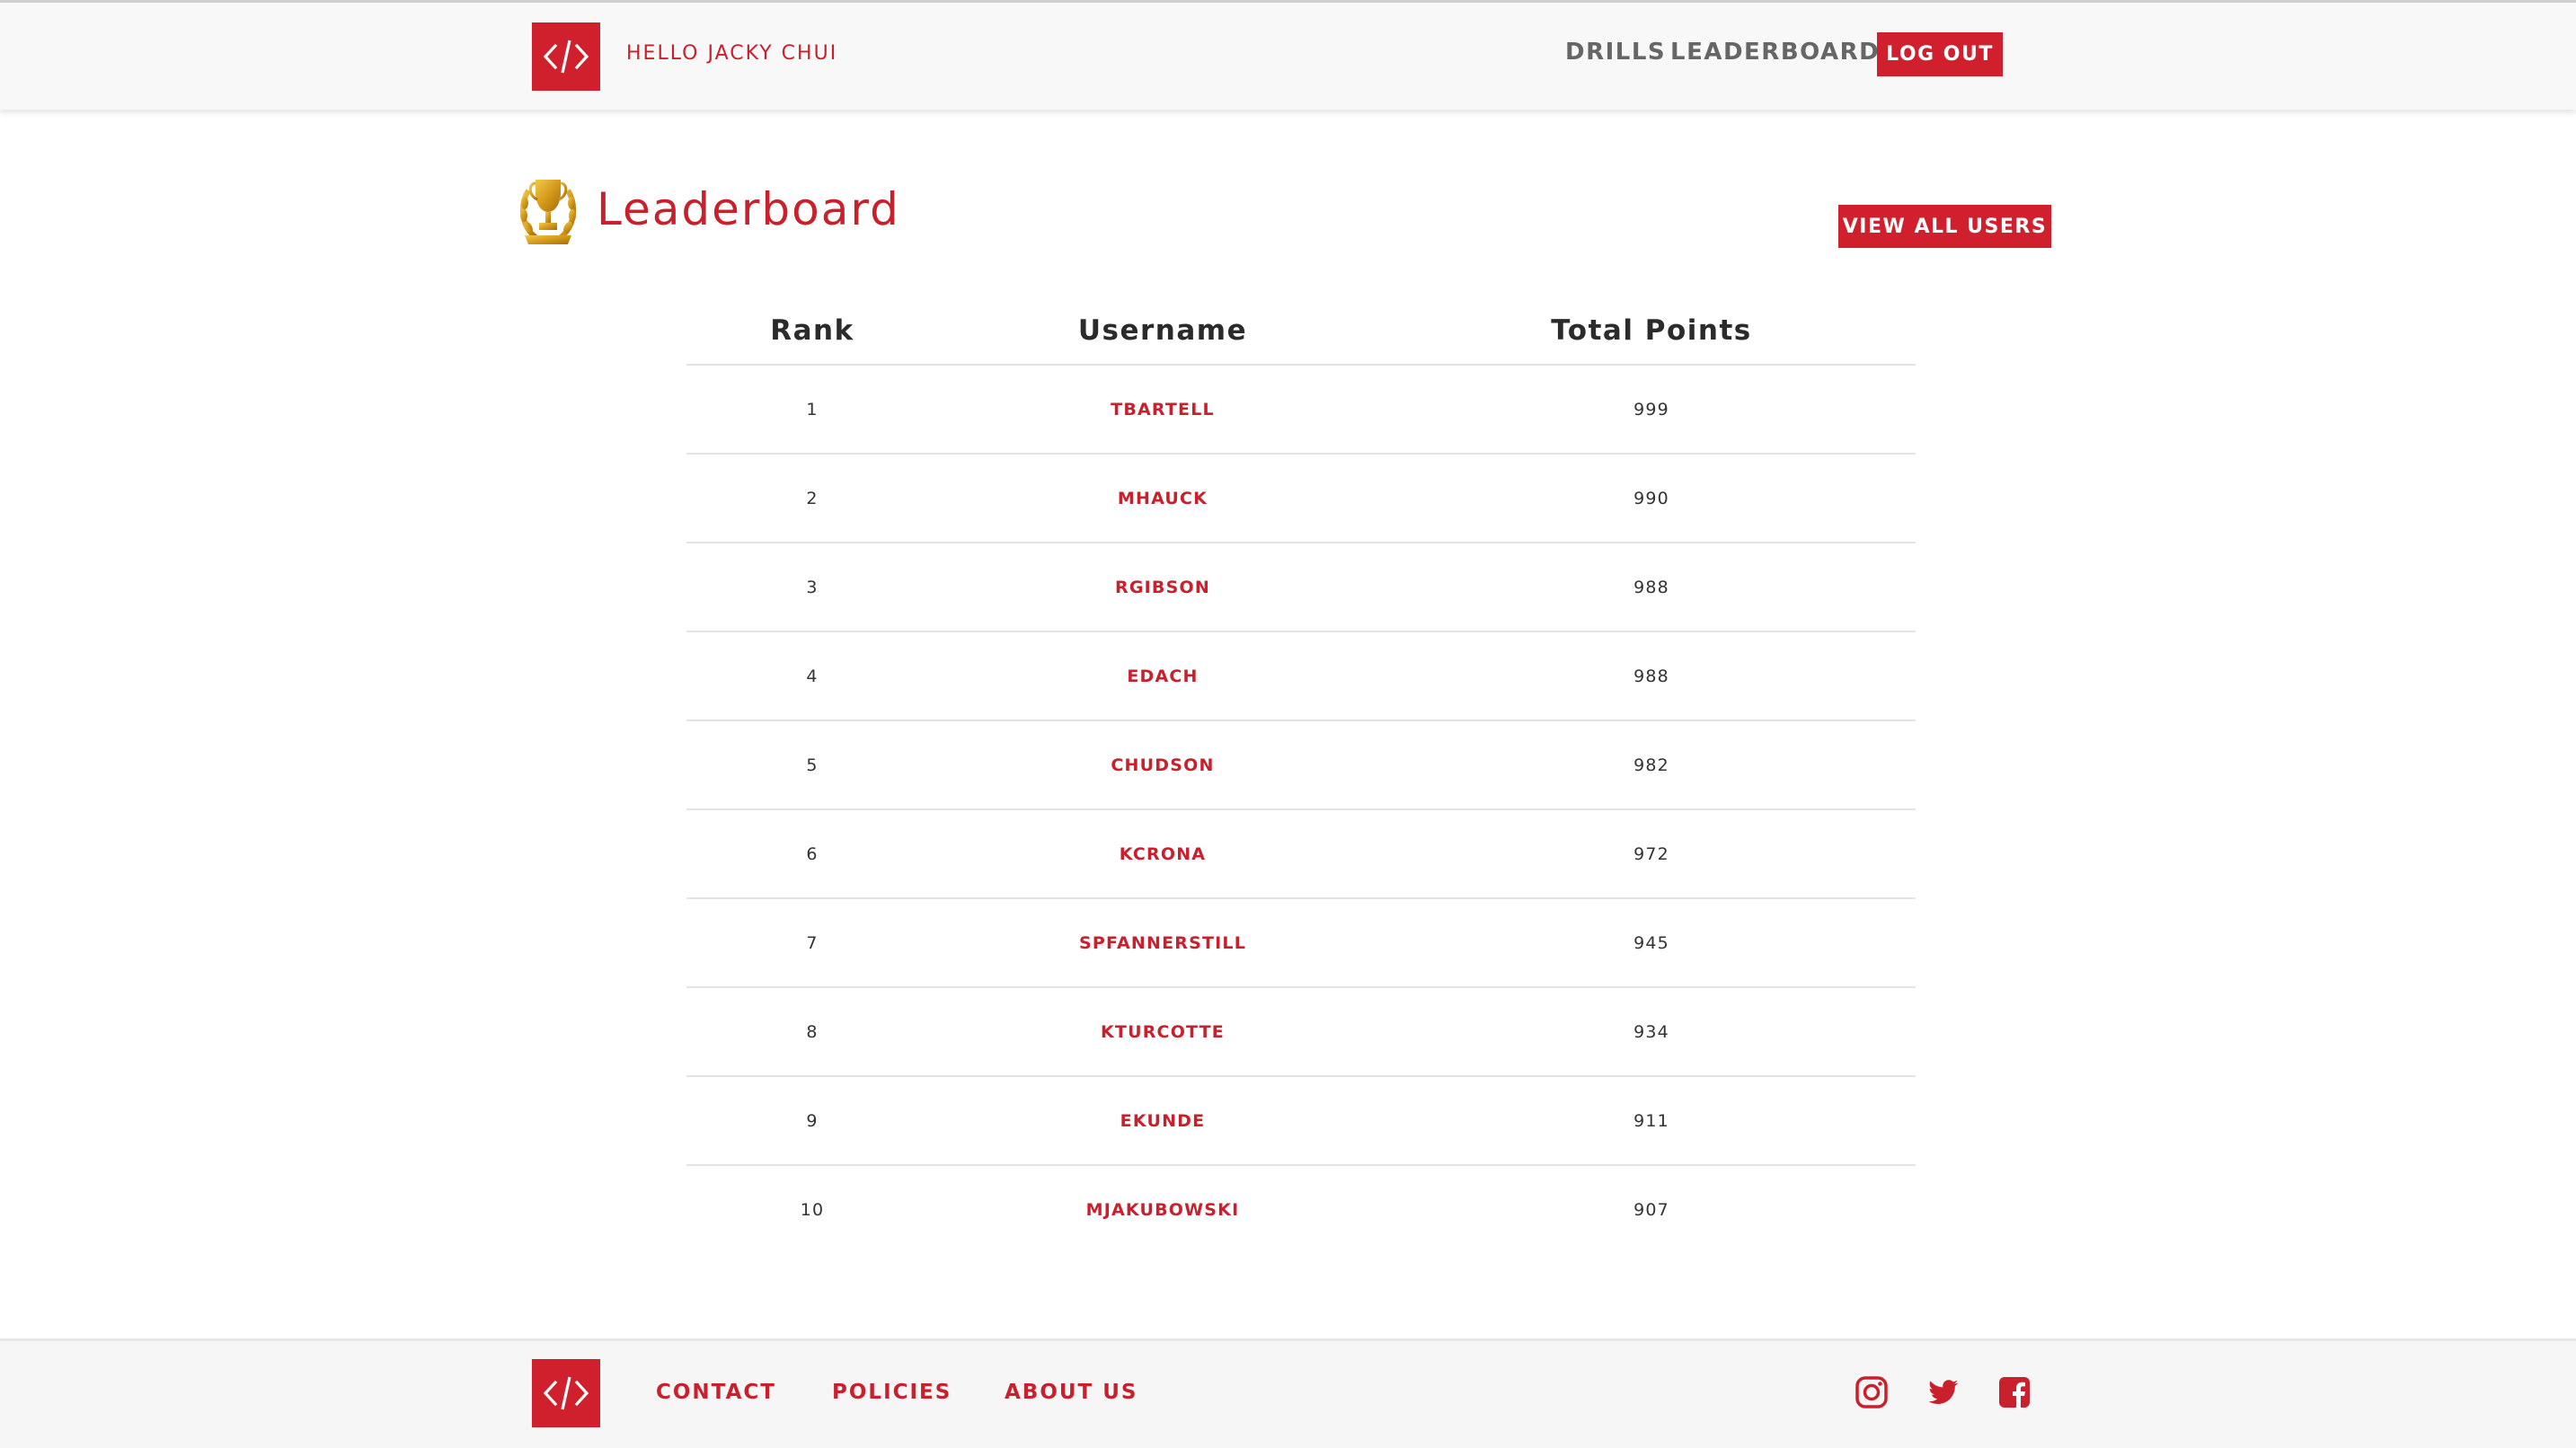 This screenshot has height=1448, width=2576. What do you see at coordinates (1301, 1032) in the screenshot?
I see `table-row: 8 KTURCOTTE 934` at bounding box center [1301, 1032].